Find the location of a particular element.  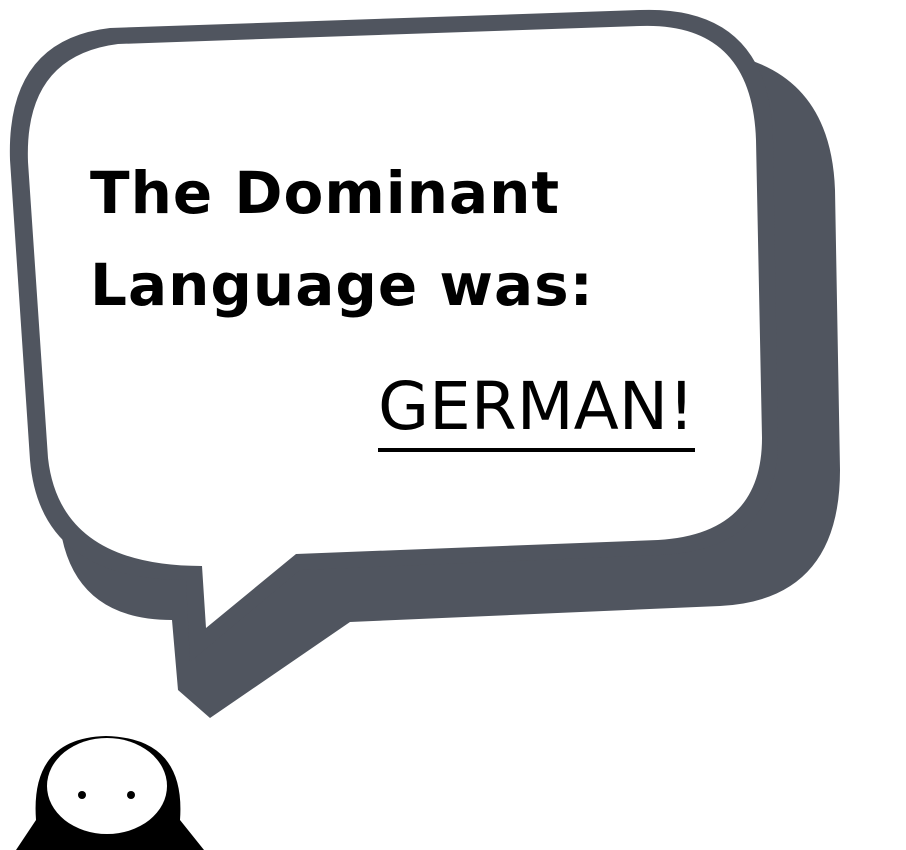

speech-line-2: Language was: is located at coordinates (342, 285).